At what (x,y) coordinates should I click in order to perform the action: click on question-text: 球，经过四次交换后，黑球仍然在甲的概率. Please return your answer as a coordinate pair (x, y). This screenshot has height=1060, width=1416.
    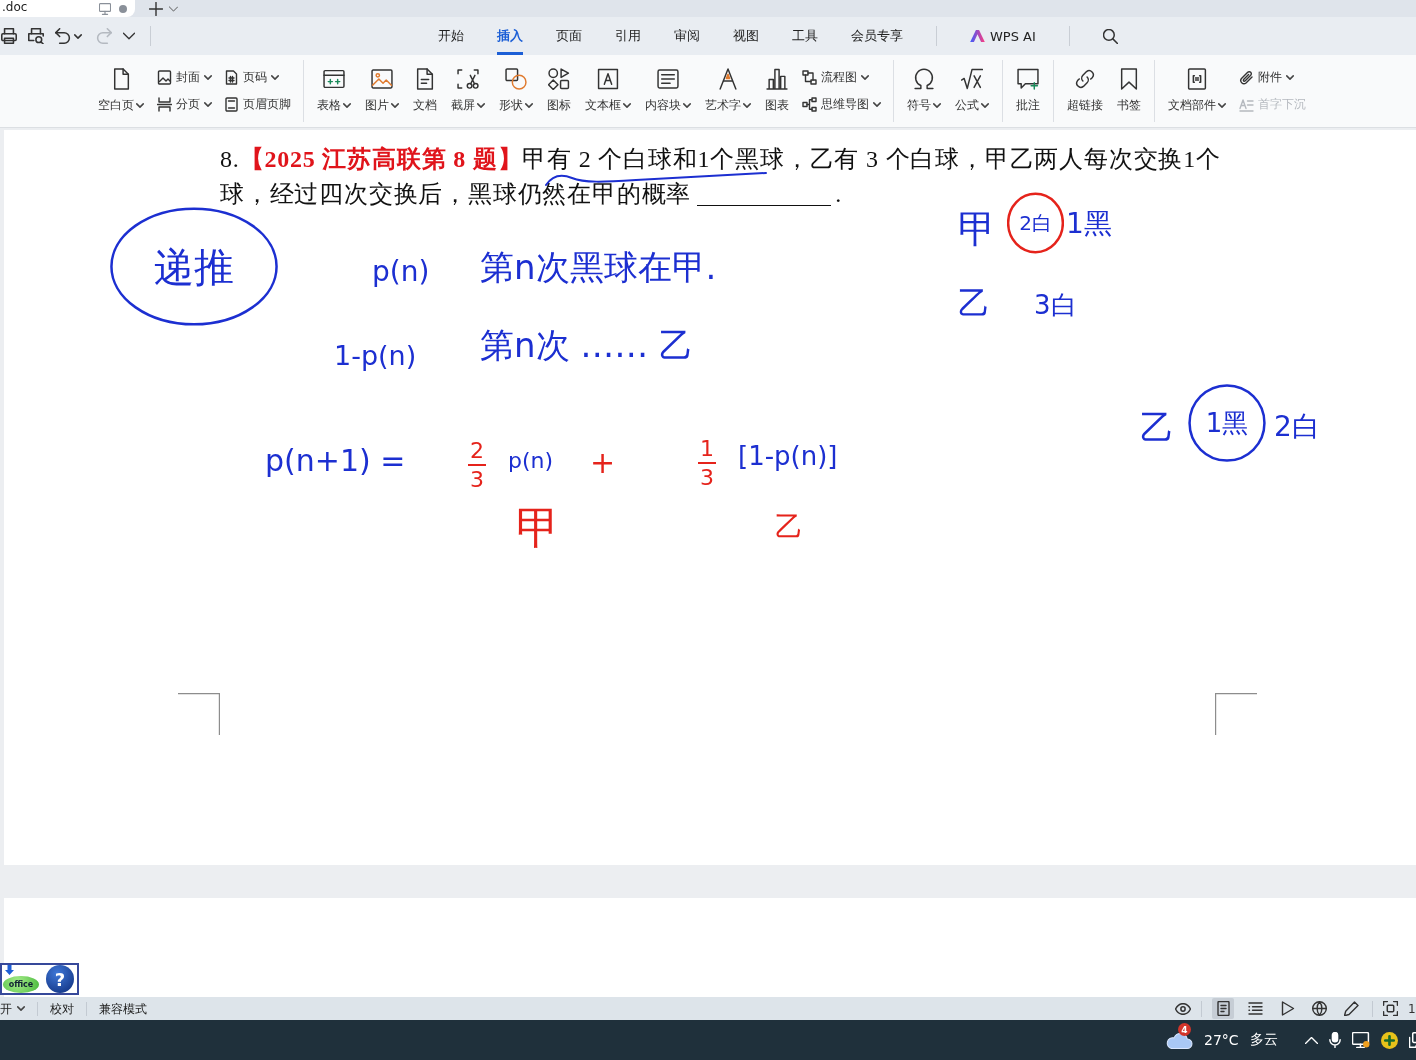
    Looking at the image, I should click on (456, 194).